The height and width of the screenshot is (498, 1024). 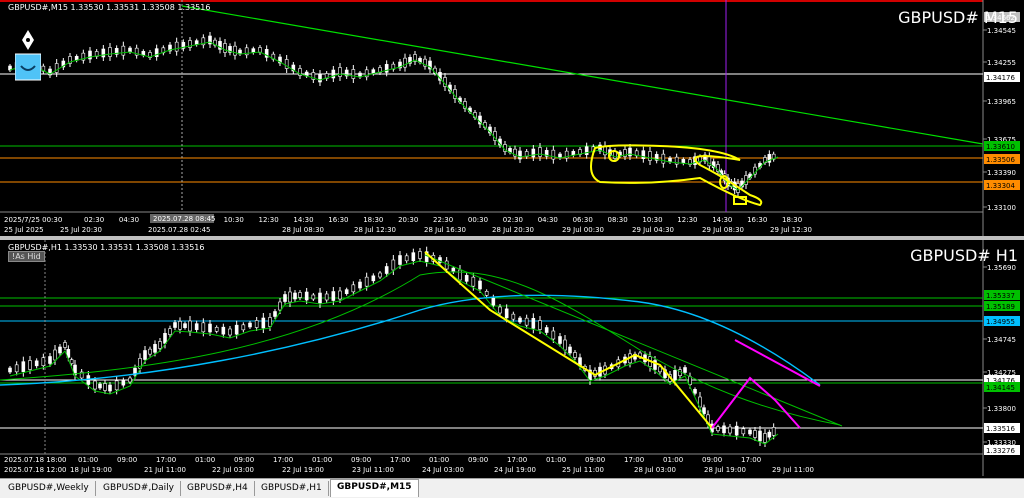 I want to click on date-tick-label: 21 Jul 11:00, so click(x=165, y=470).